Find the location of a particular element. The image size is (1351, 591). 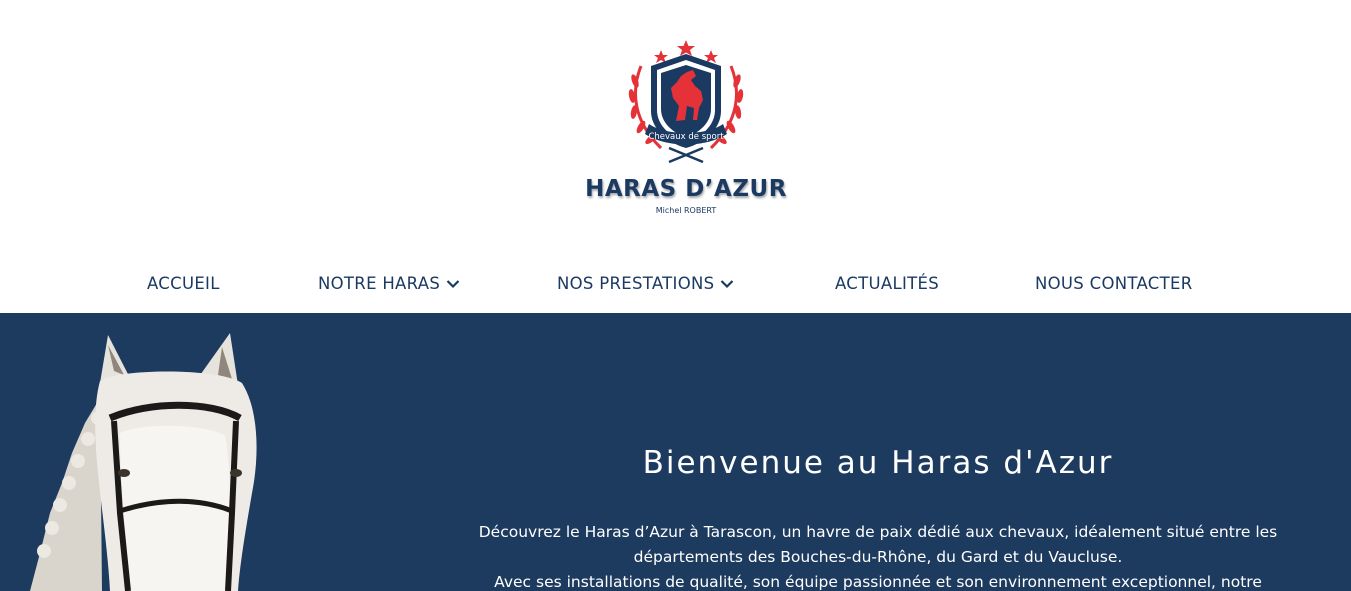

brand-name: HARAS D’AZUR is located at coordinates (686, 189).